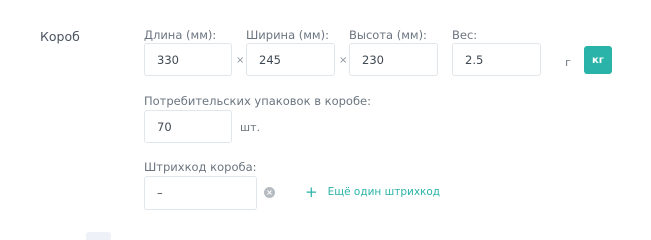 This screenshot has width=651, height=240. What do you see at coordinates (388, 35) in the screenshot?
I see `height-label: Высота (мм):` at bounding box center [388, 35].